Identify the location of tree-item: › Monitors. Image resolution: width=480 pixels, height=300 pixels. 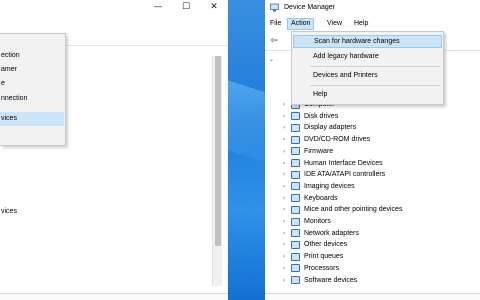
(307, 221).